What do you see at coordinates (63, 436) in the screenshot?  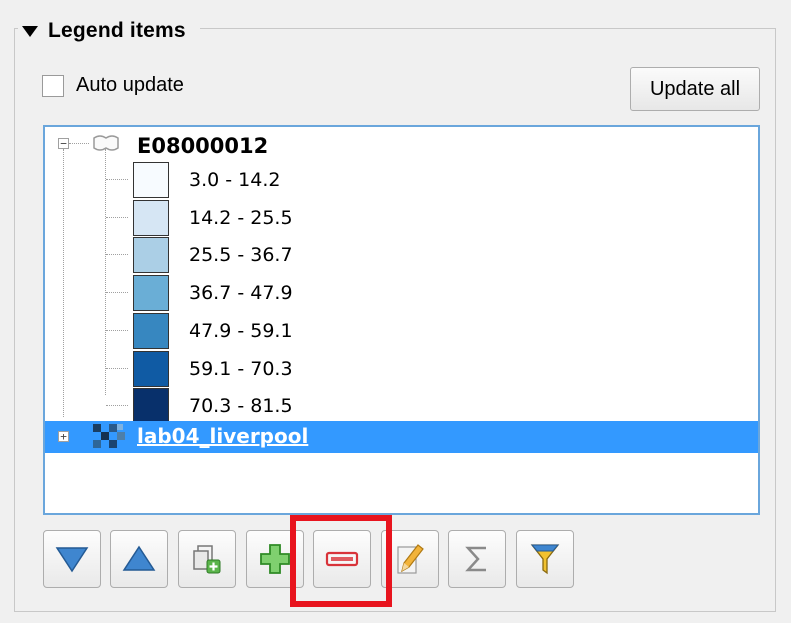 I see `expand-expander-icon: +` at bounding box center [63, 436].